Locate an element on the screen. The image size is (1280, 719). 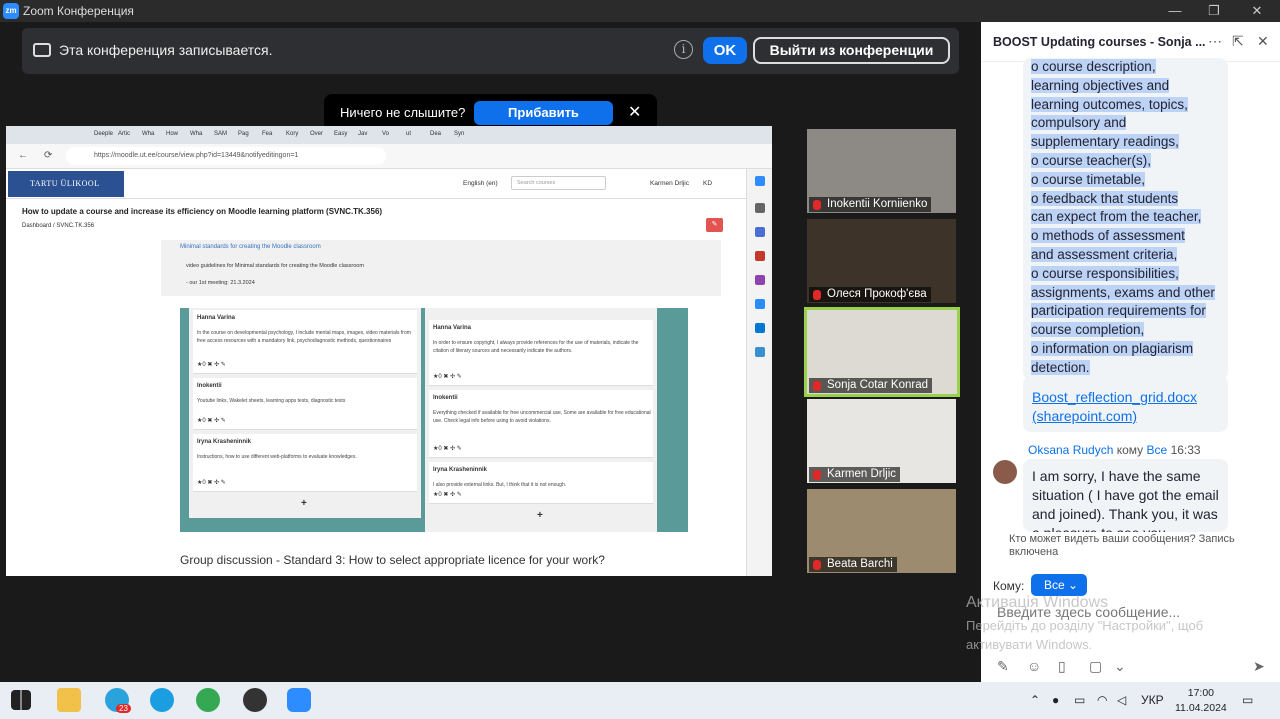
file-icon: ▯ is located at coordinates (1062, 666).